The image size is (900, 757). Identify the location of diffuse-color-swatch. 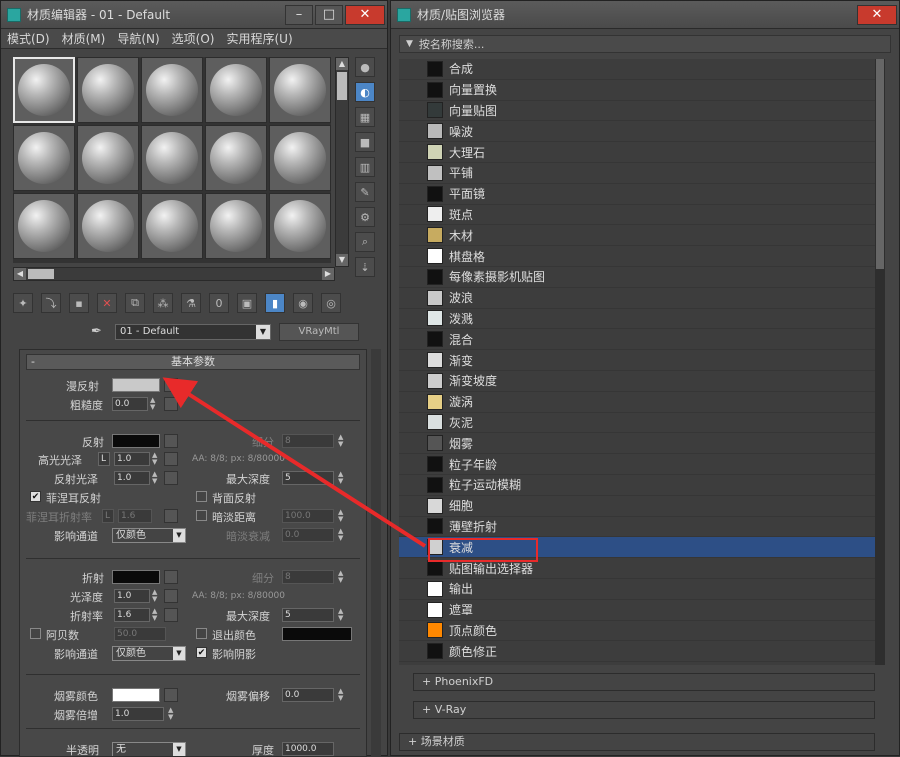
(136, 385).